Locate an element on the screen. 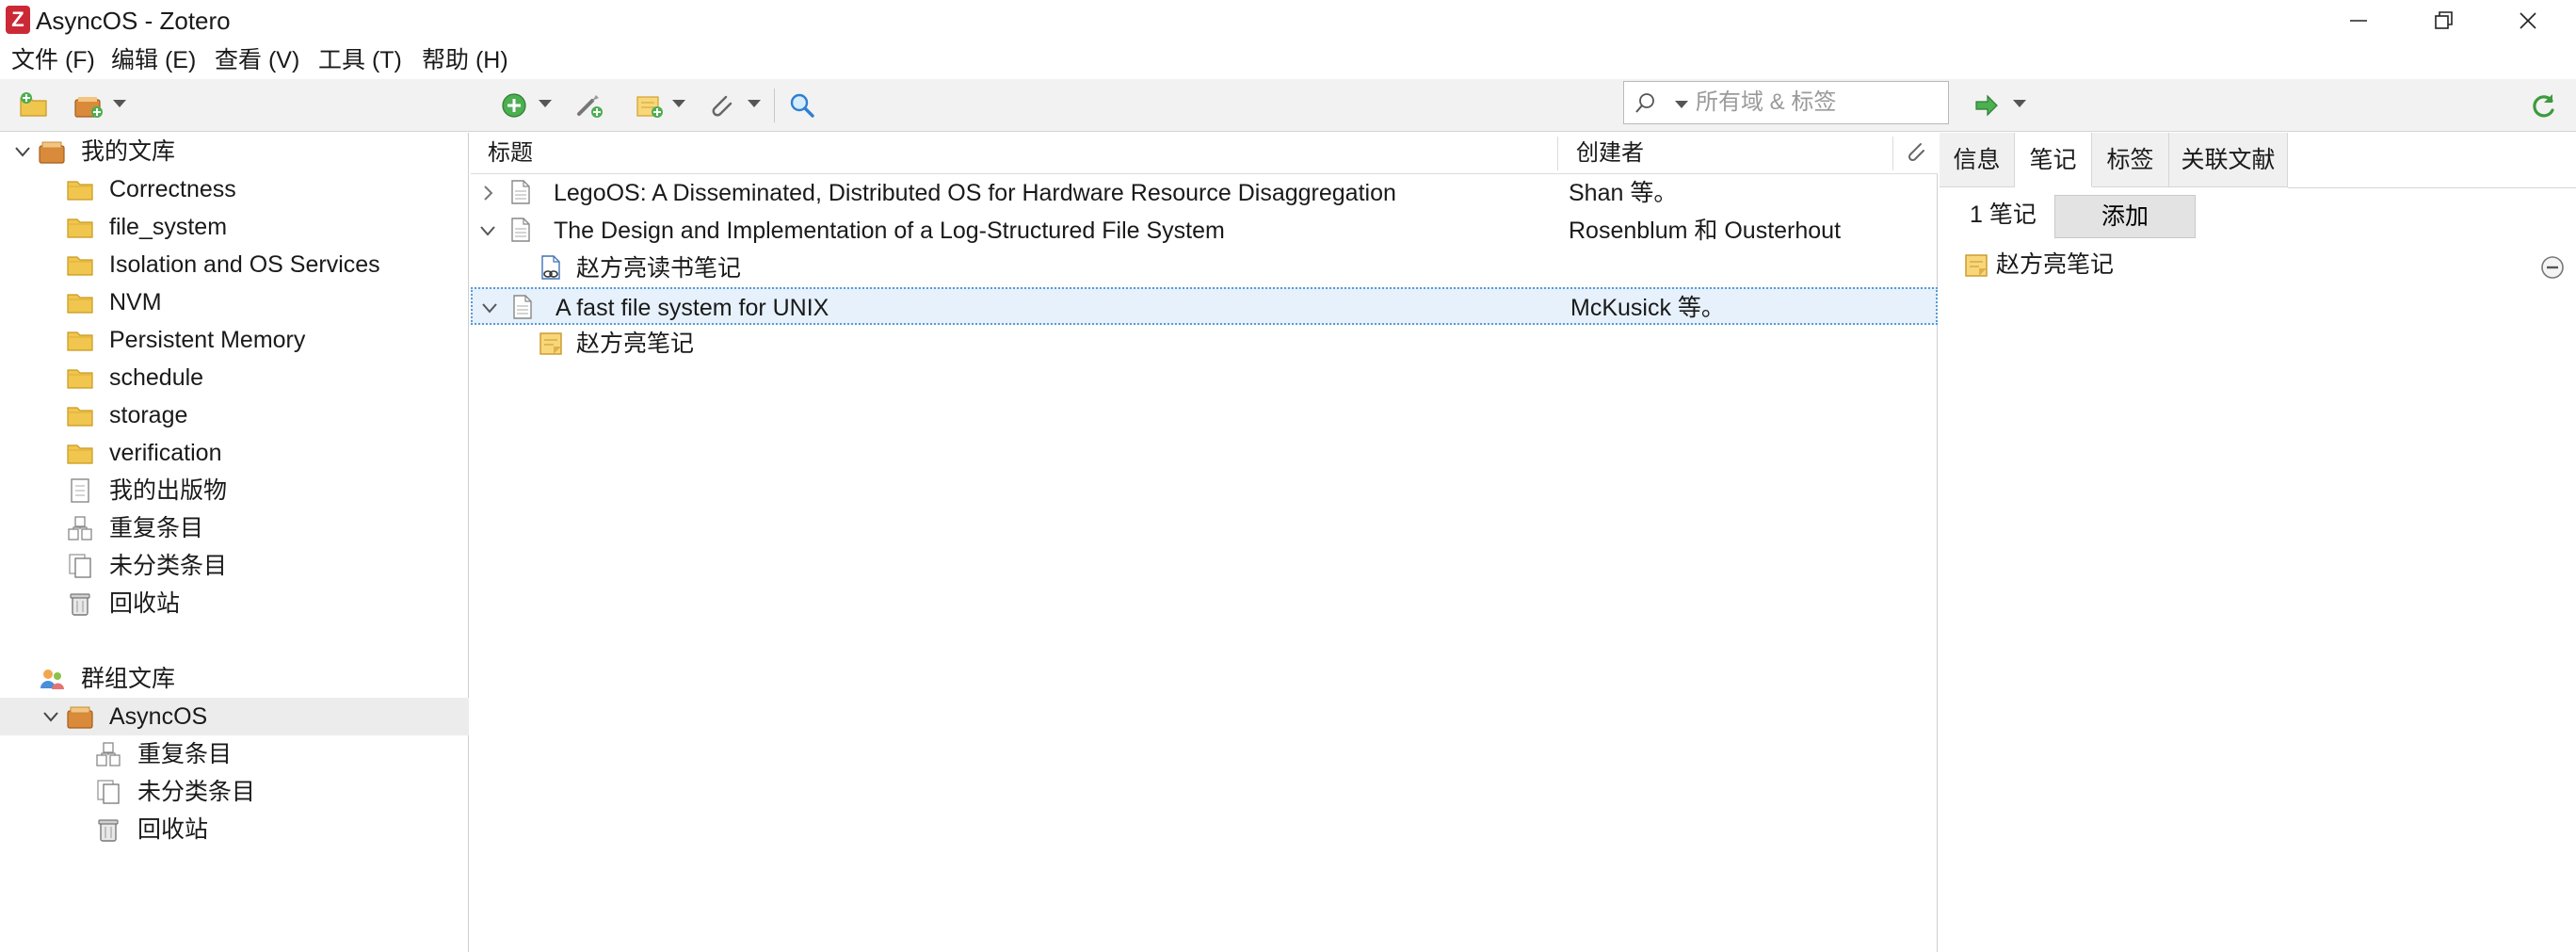  new-note-dropdown-icon is located at coordinates (678, 103).